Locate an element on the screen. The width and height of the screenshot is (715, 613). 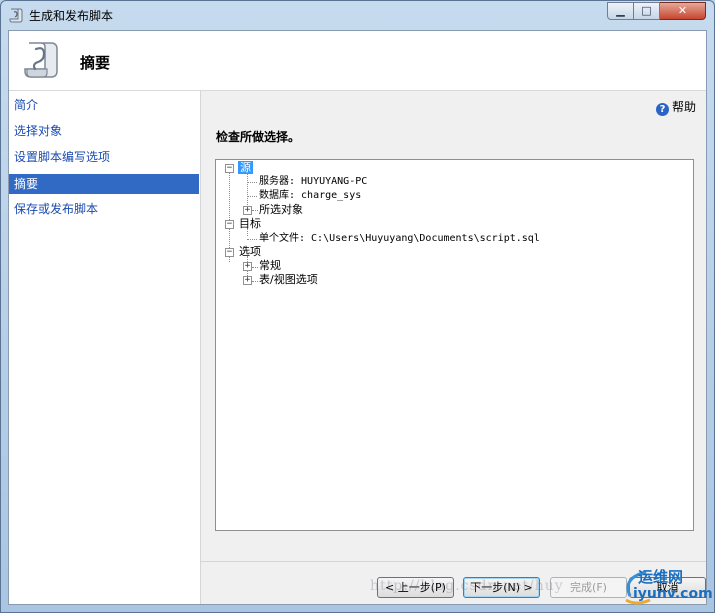
watermark-logo-domain: iyunv.com is located at coordinates (673, 594).